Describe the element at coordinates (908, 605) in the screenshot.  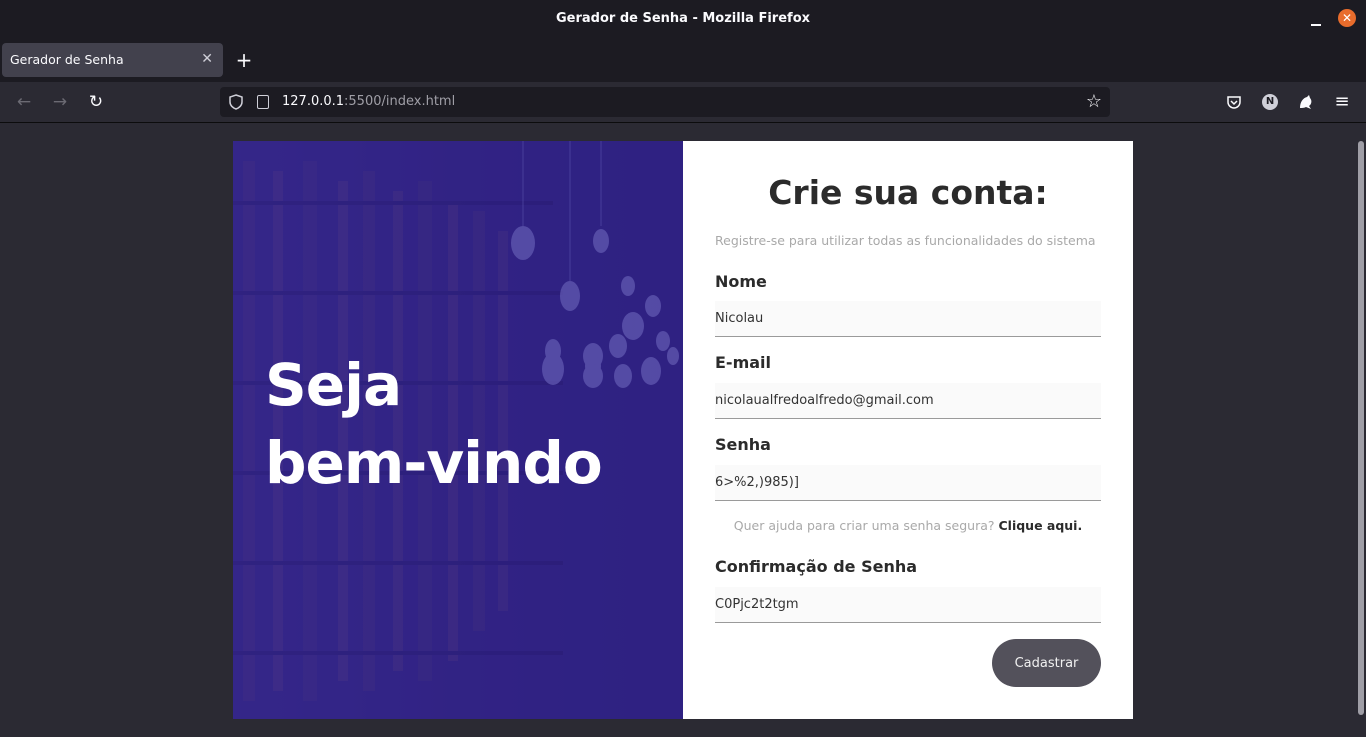
I see `confirm-password-input` at that location.